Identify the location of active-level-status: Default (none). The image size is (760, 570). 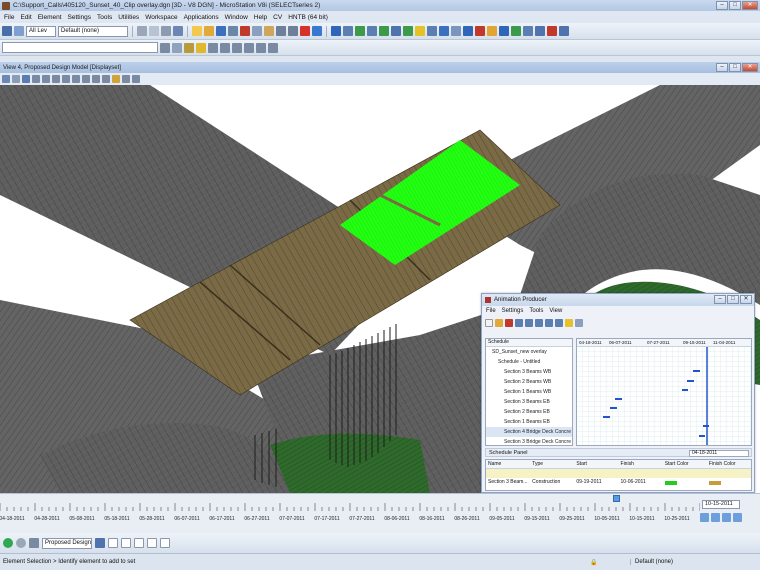
(695, 562).